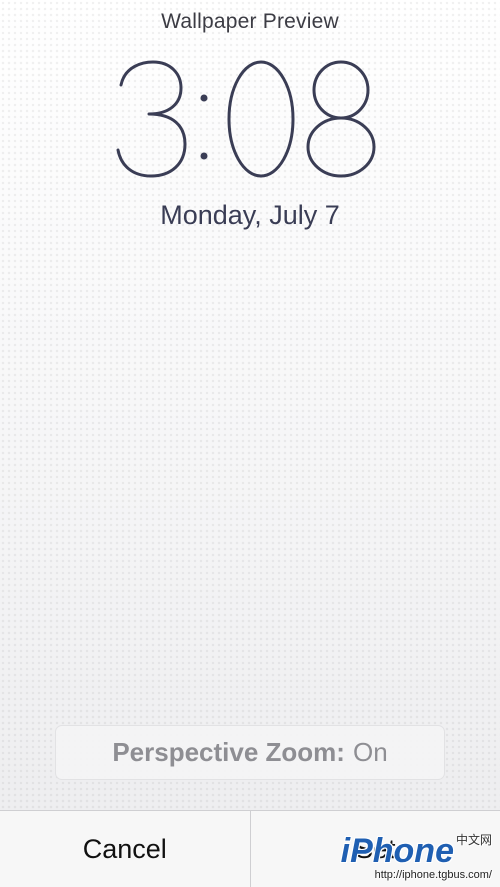  Describe the element at coordinates (228, 752) in the screenshot. I see `perspective-zoom-label: Perspective Zoom:` at that location.